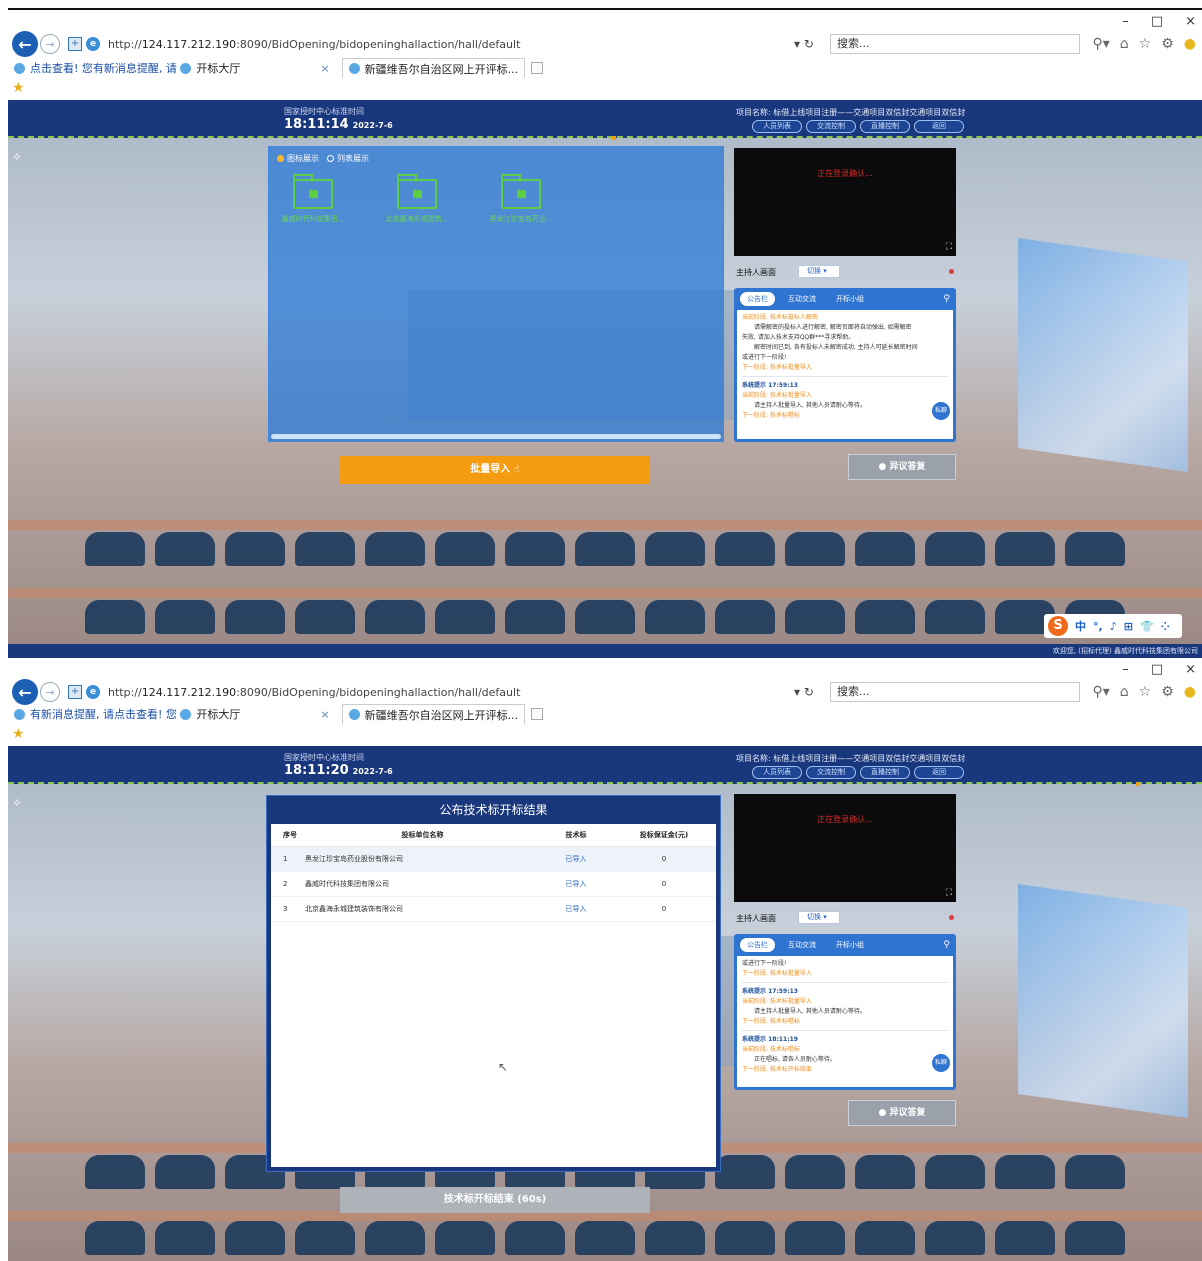 This screenshot has height=1261, width=1202. I want to click on message-sender: 系统提示 18:11:19, so click(770, 1039).